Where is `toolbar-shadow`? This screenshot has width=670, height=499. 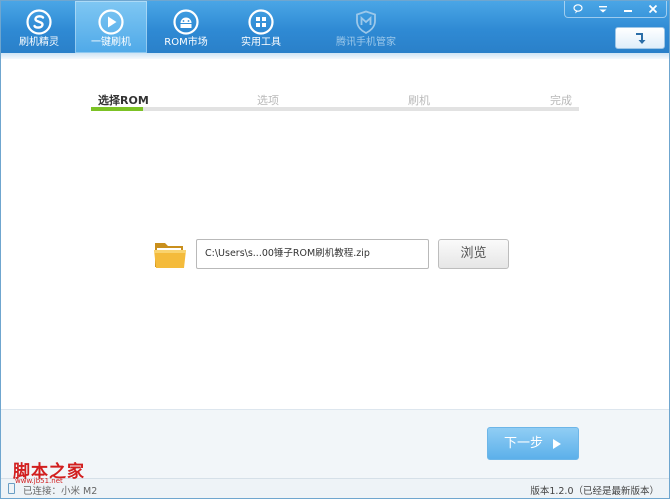 toolbar-shadow is located at coordinates (335, 56).